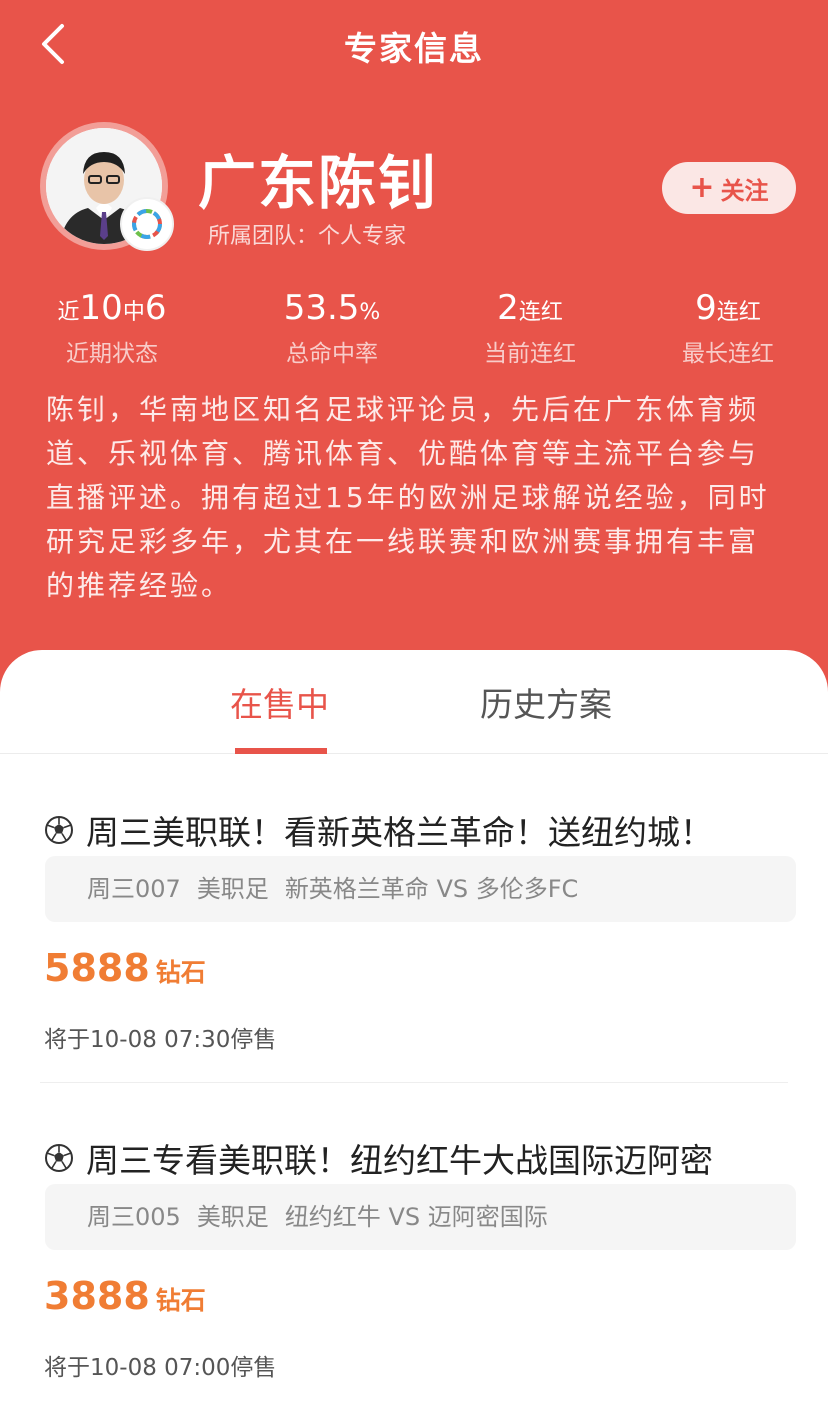 This screenshot has width=828, height=1411. I want to click on team-label: 所属团队：, so click(263, 236).